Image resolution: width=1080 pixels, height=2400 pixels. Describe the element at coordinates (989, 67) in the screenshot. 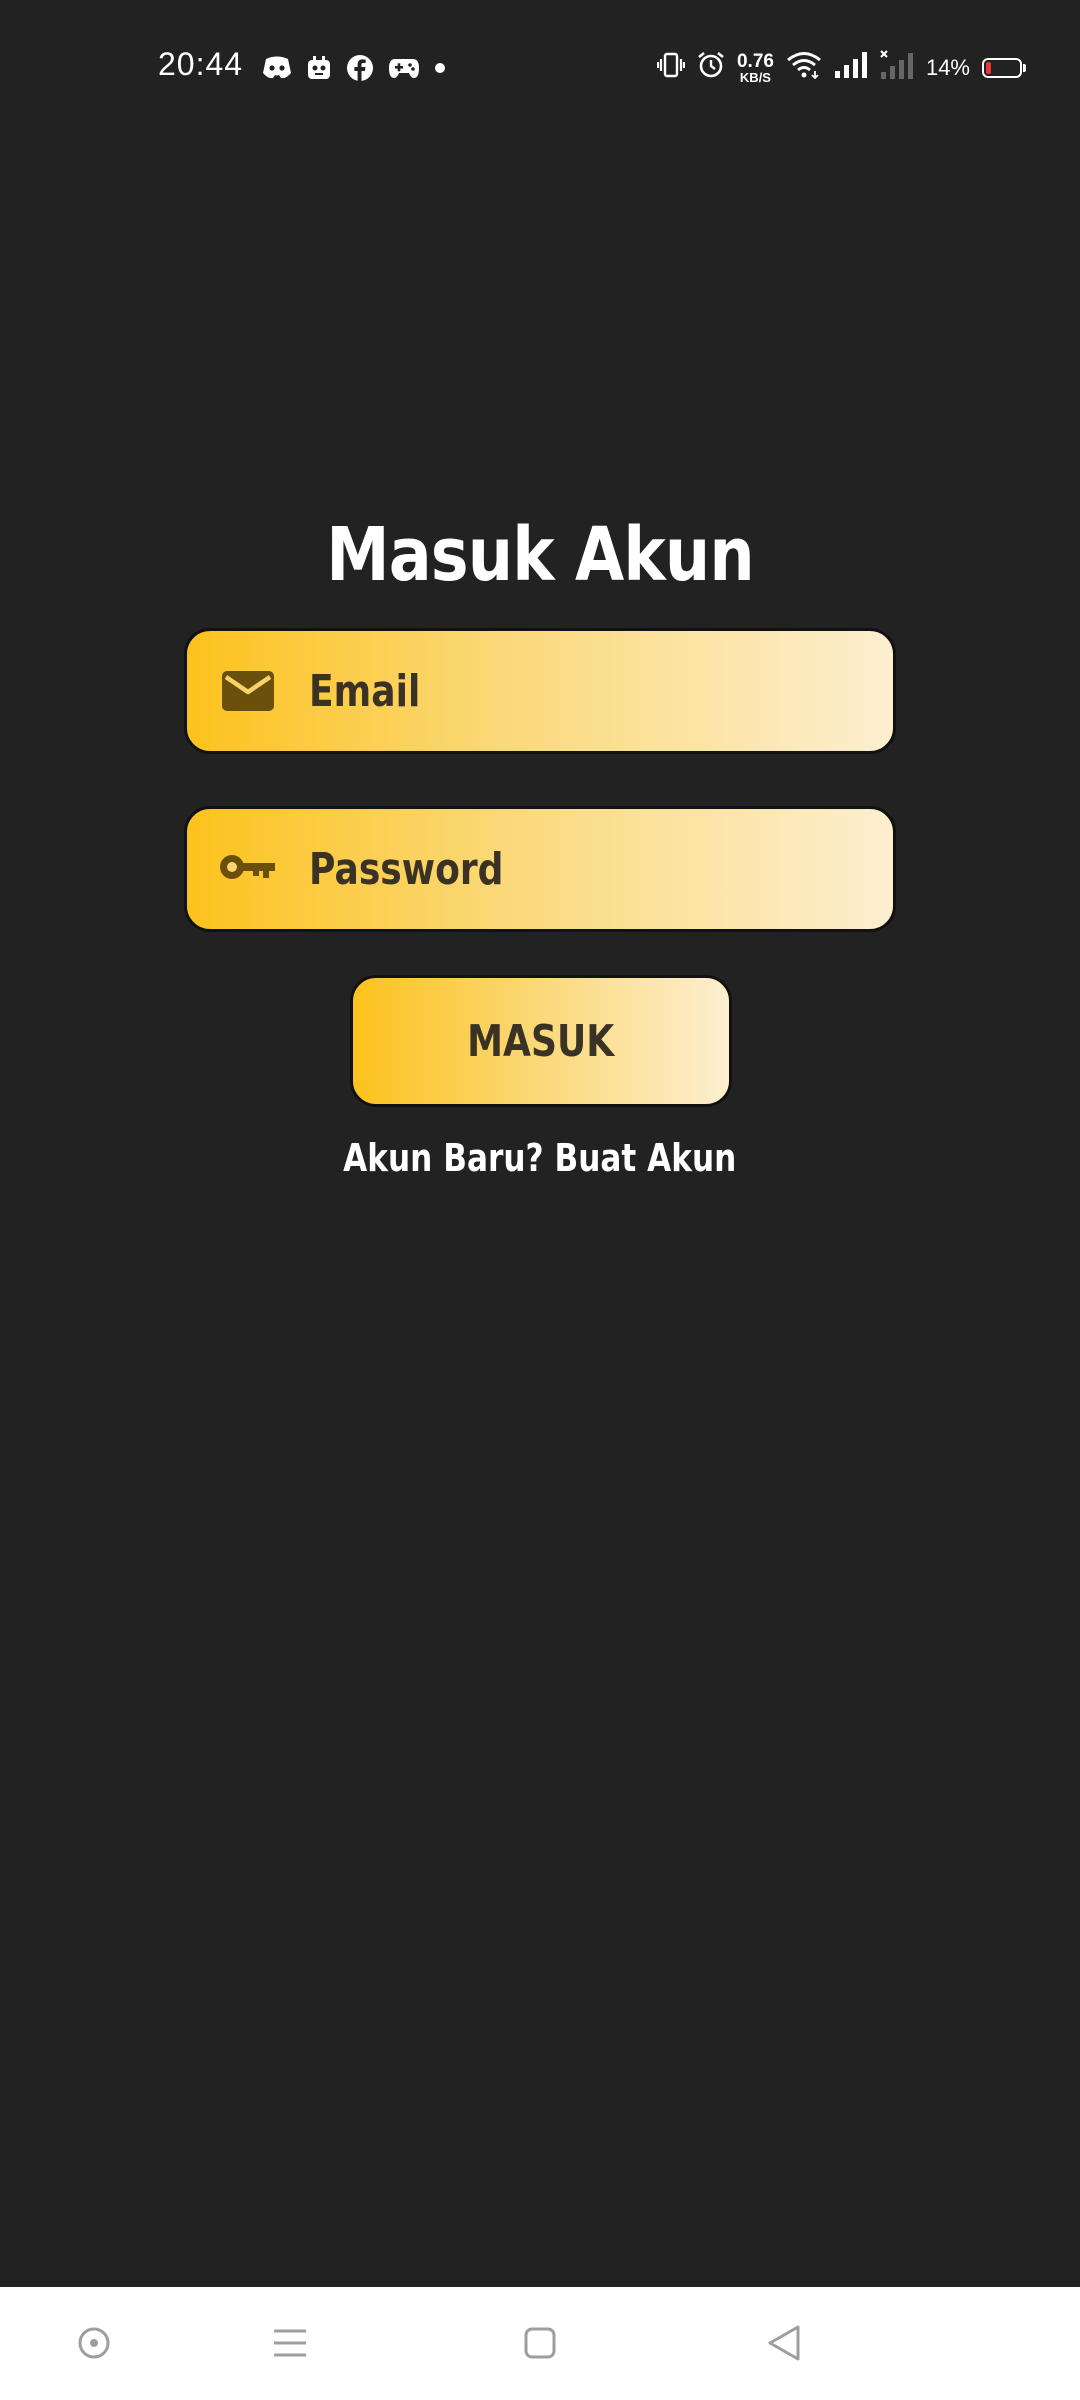

I see `battery-level` at that location.